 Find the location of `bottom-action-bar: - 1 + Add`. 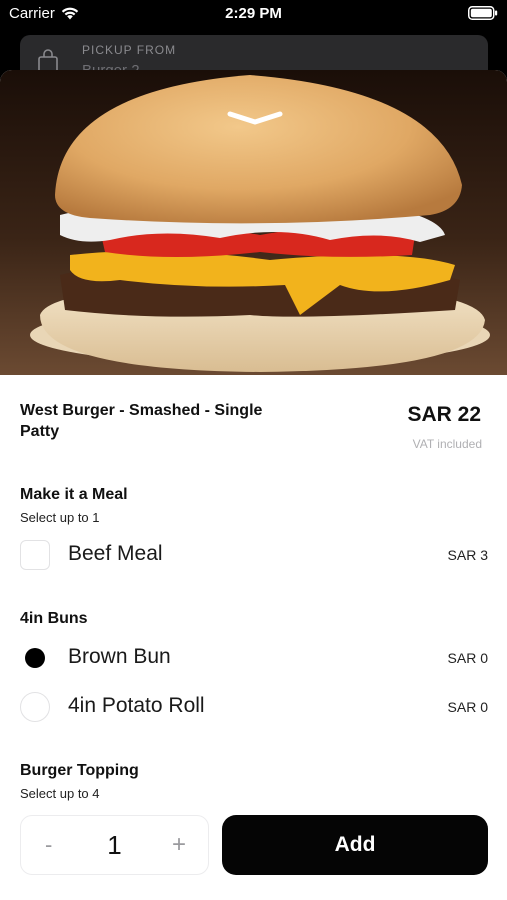

bottom-action-bar: - 1 + Add is located at coordinates (253, 857).